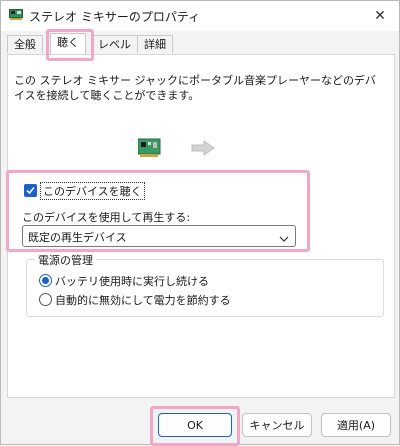 The height and width of the screenshot is (446, 400). I want to click on tab-listen: 聴く, so click(68, 43).